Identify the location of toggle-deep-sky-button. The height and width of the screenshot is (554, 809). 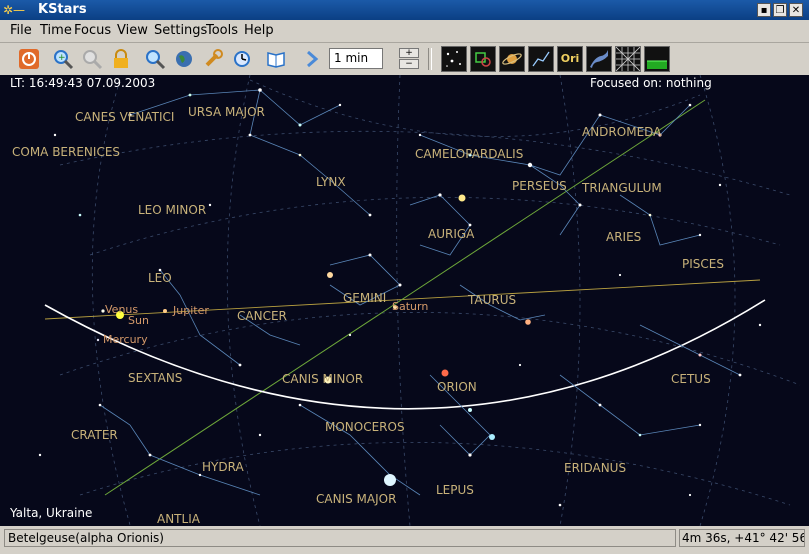
(483, 59).